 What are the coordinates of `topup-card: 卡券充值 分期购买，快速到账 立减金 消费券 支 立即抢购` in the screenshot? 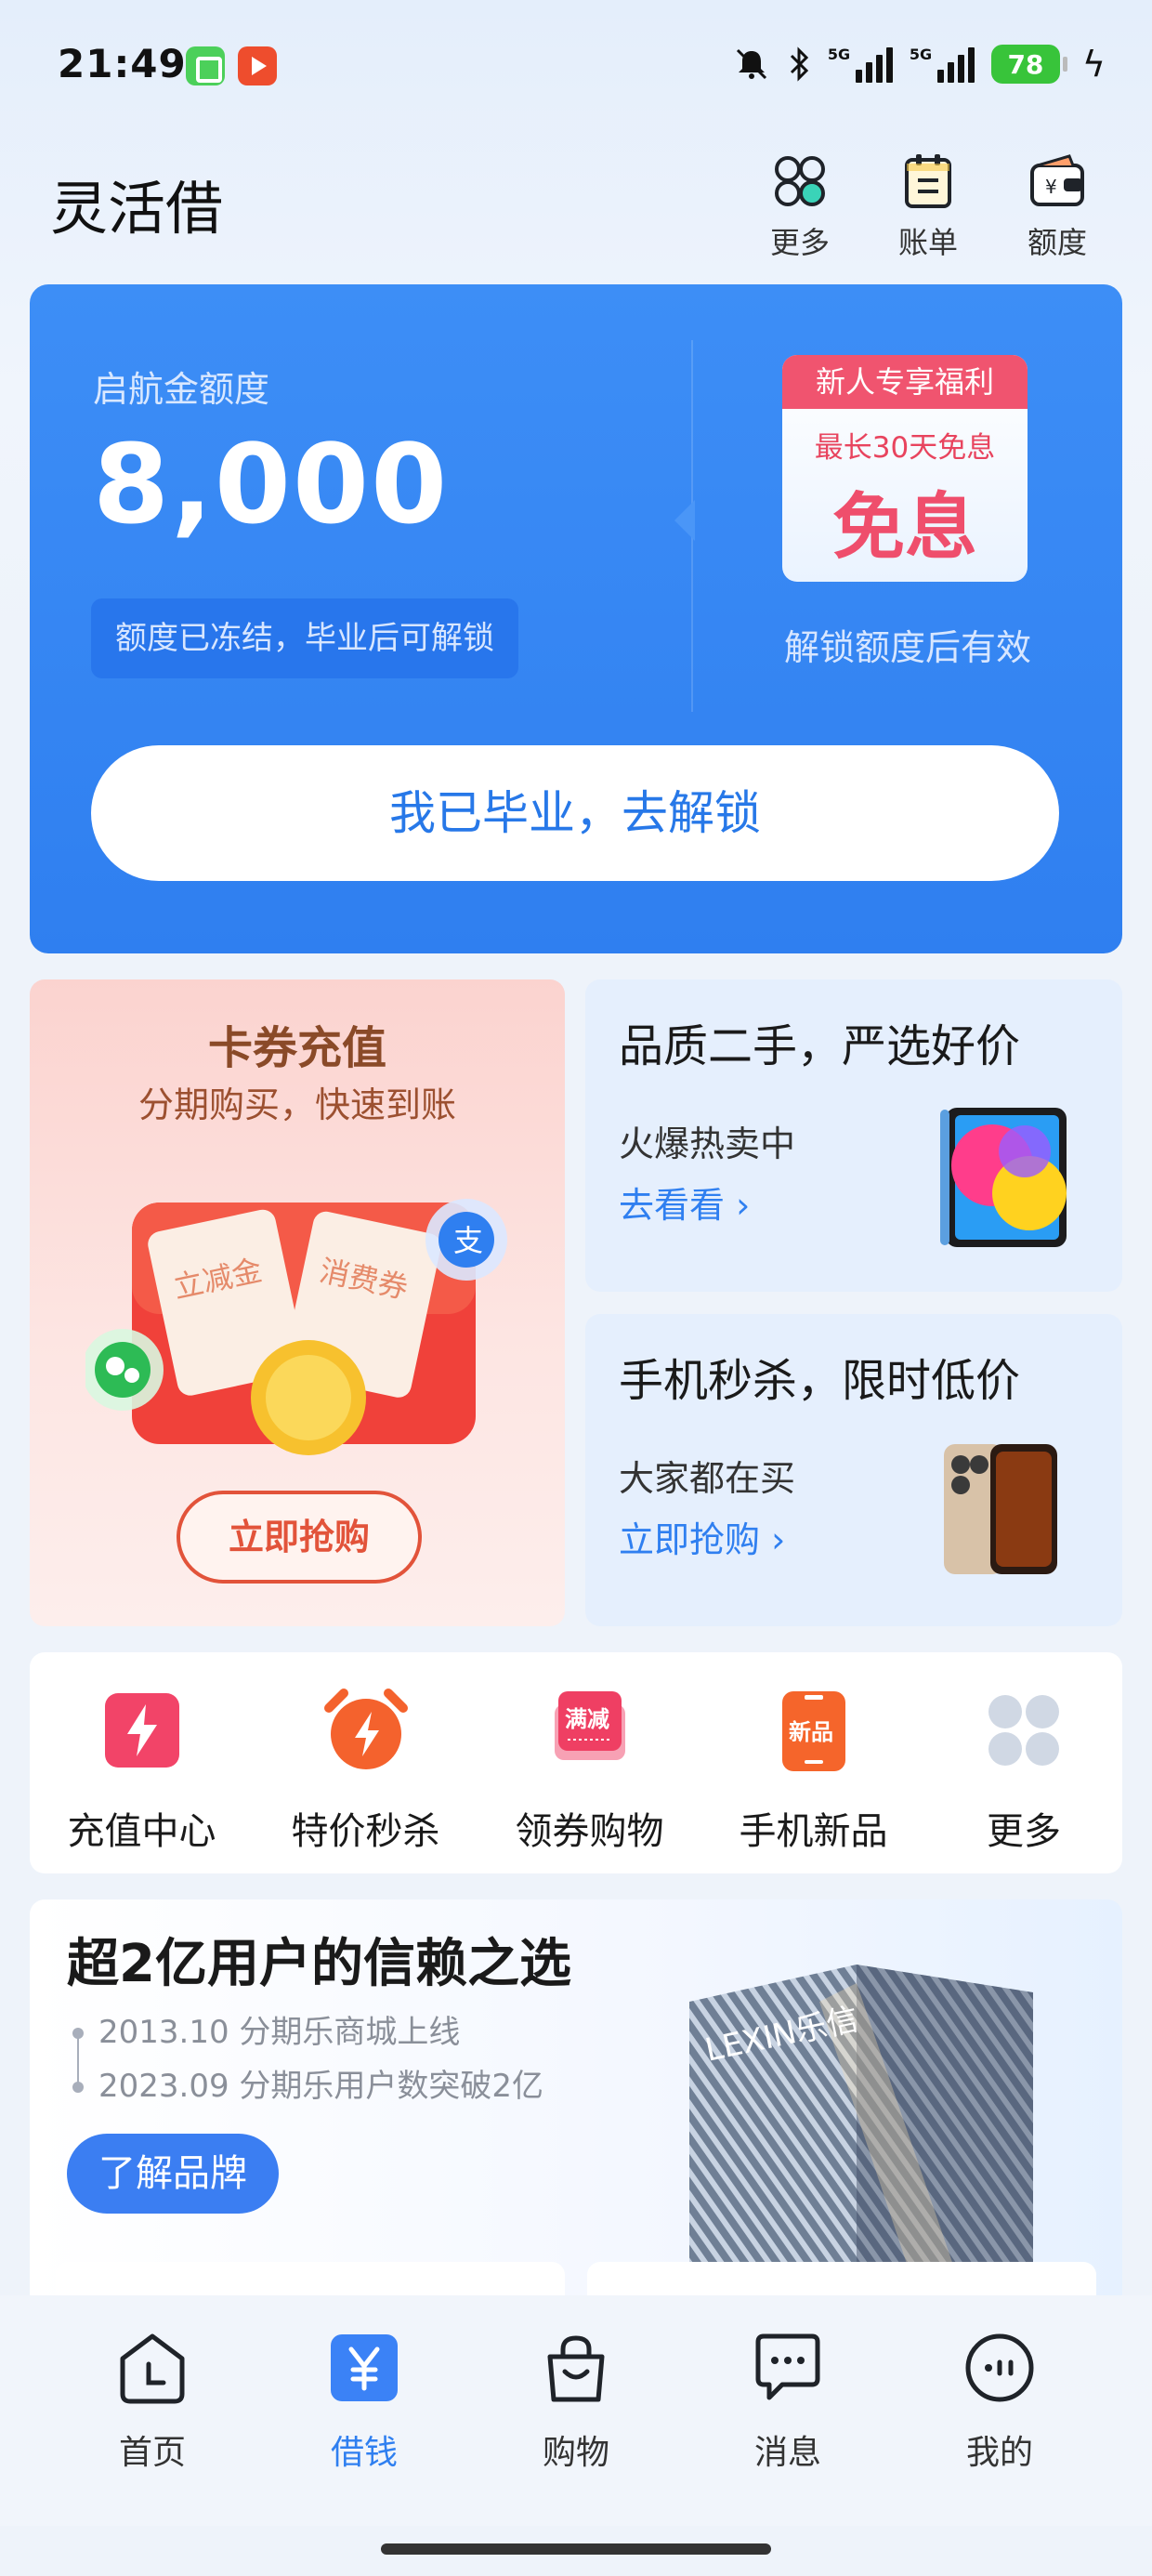 It's located at (297, 1302).